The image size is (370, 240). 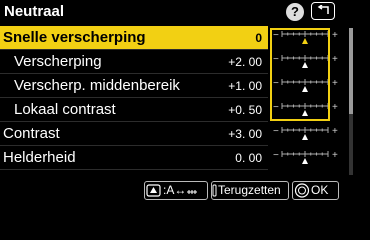 What do you see at coordinates (134, 61) in the screenshot?
I see `menu-row-verscherping: Verscherping +2. 00` at bounding box center [134, 61].